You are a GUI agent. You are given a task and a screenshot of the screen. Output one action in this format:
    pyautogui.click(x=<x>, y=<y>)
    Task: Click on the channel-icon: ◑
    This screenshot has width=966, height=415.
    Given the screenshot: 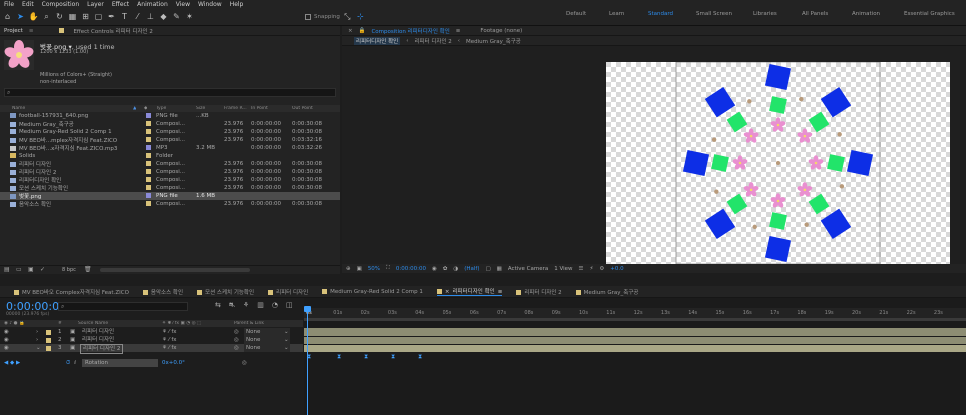 What is the action you would take?
    pyautogui.click(x=455, y=269)
    